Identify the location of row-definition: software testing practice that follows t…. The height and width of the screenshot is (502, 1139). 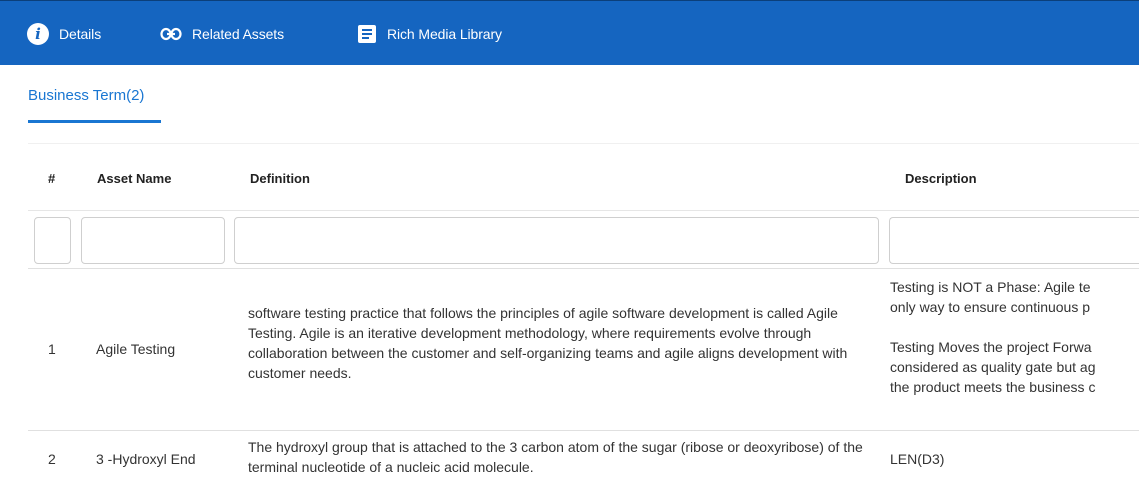
(548, 343).